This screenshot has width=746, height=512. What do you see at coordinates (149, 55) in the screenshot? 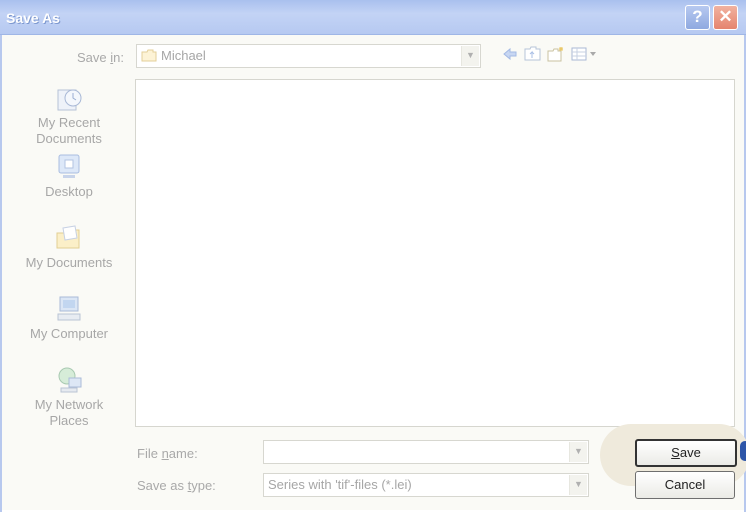
I see `folder-icon` at bounding box center [149, 55].